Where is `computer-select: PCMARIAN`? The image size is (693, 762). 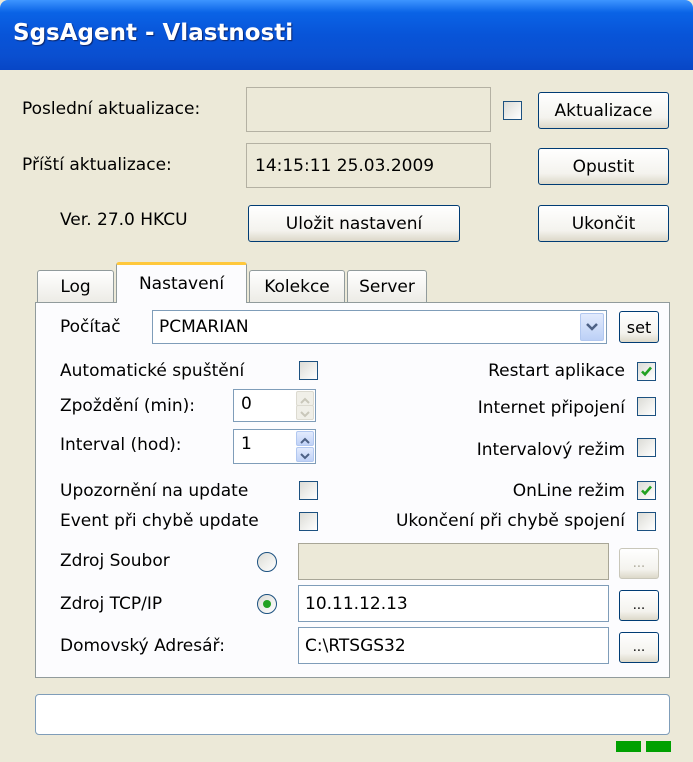 computer-select: PCMARIAN is located at coordinates (379, 327).